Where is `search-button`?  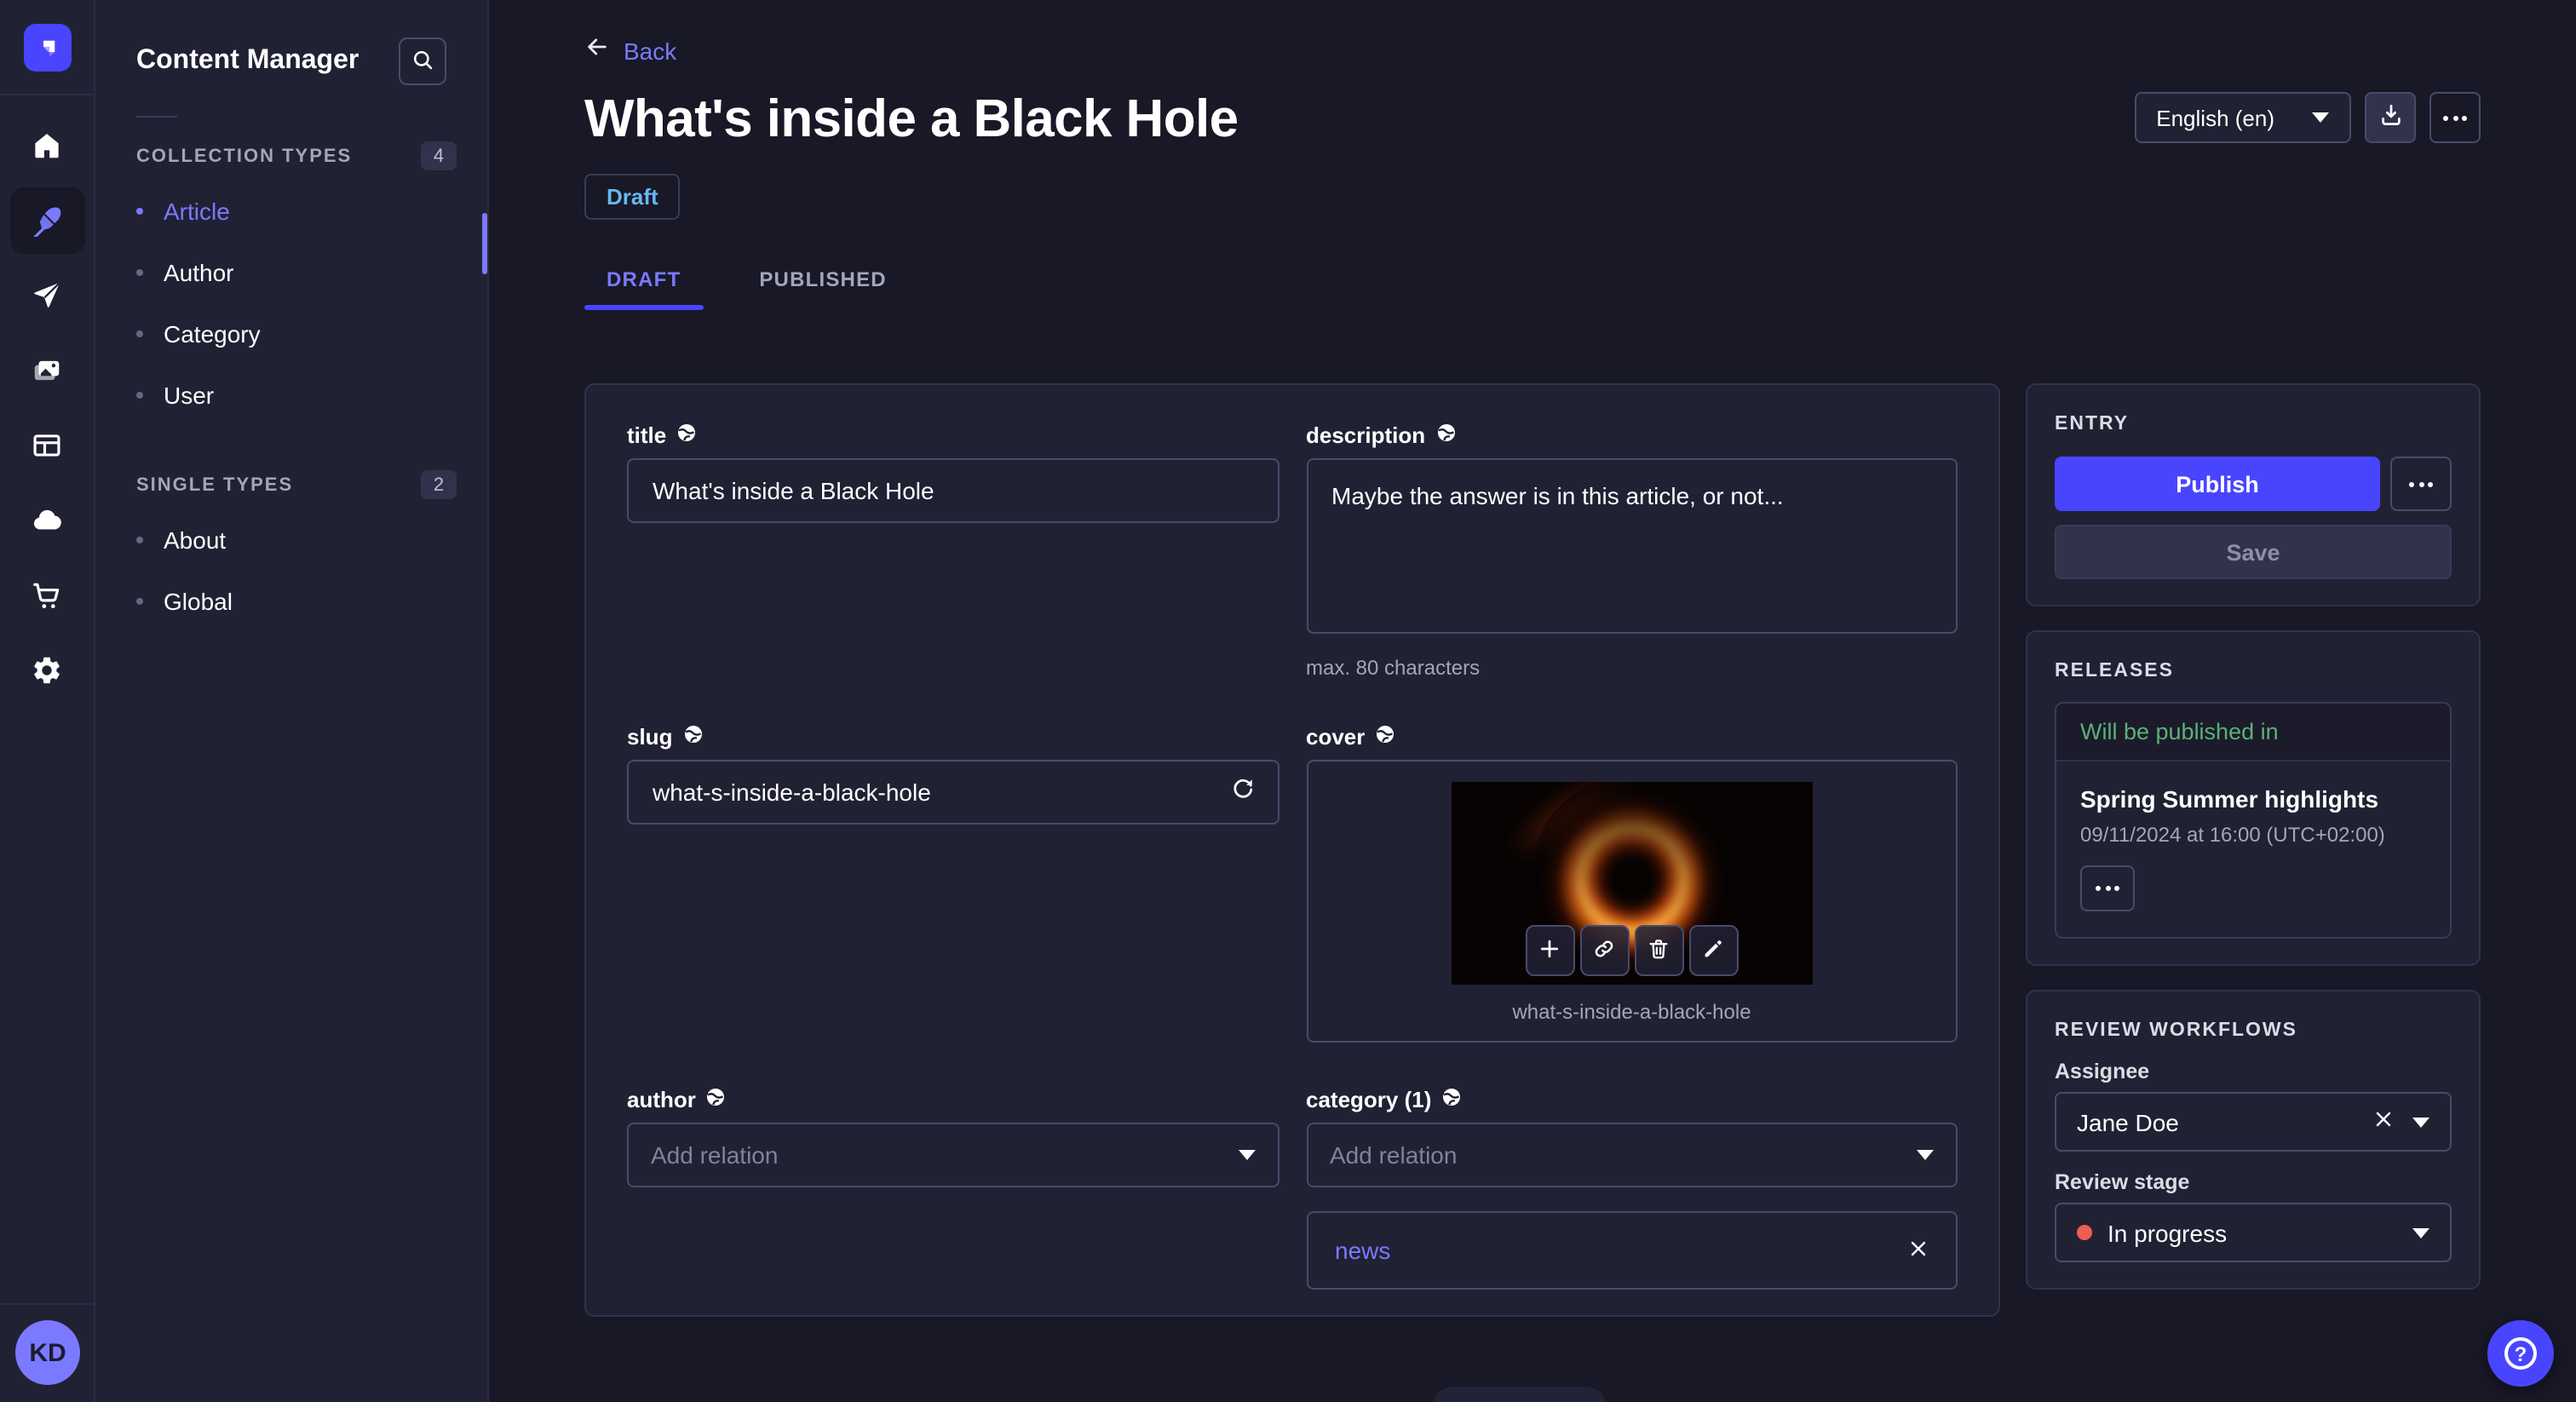 search-button is located at coordinates (423, 61).